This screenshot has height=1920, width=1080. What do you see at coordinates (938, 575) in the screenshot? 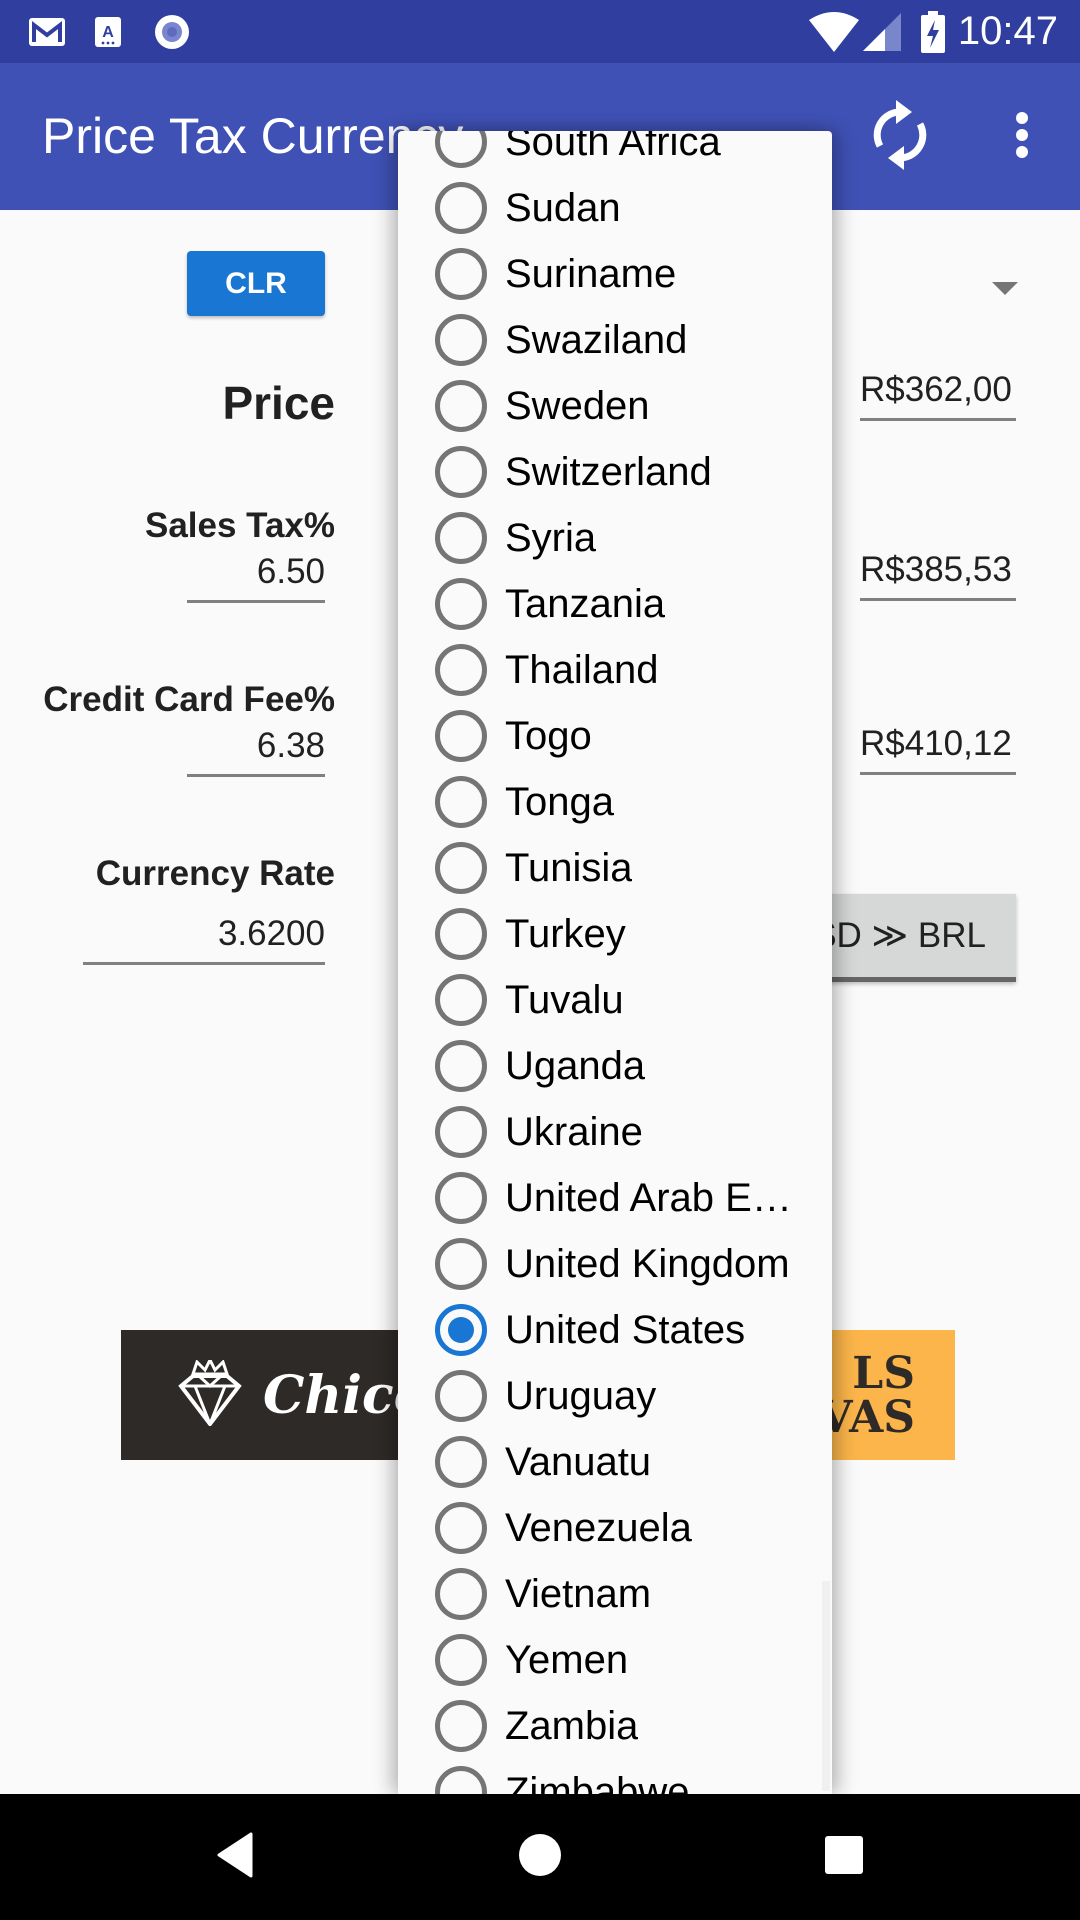
I see `price-with-tax-result: R$385,53` at bounding box center [938, 575].